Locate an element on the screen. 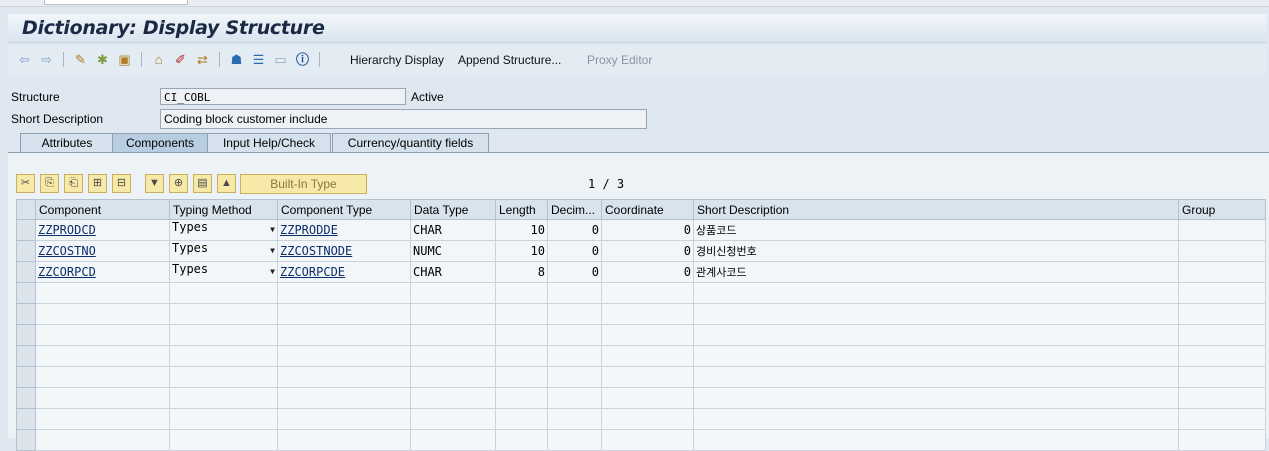  select-all-header is located at coordinates (26, 209).